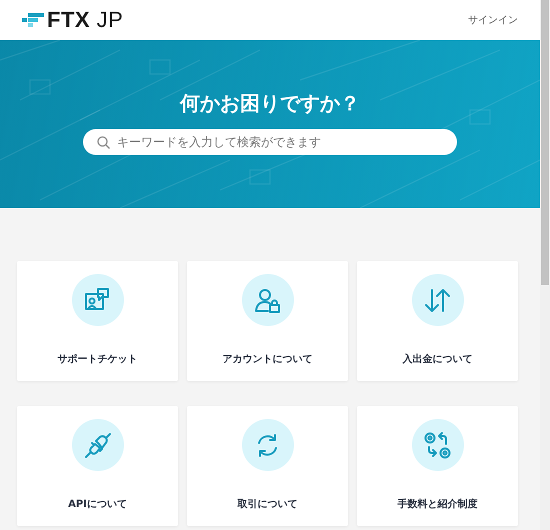 The height and width of the screenshot is (530, 550). What do you see at coordinates (85, 20) in the screenshot?
I see `logo-text: FTX JP` at bounding box center [85, 20].